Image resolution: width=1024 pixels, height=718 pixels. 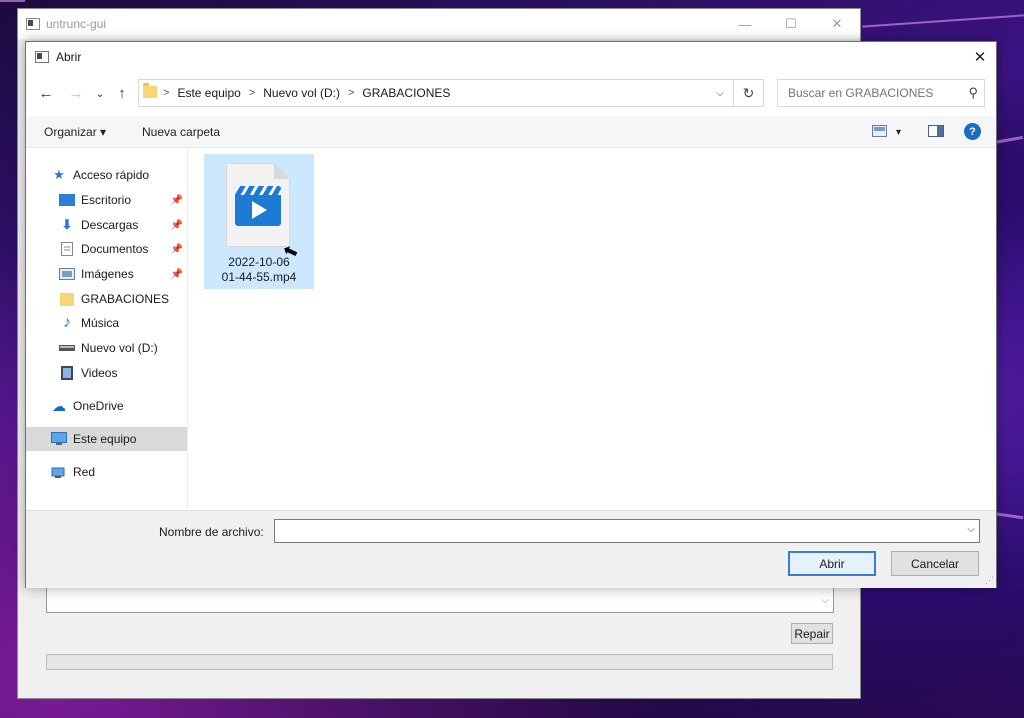 What do you see at coordinates (75, 132) in the screenshot?
I see `organize-button: Organizar ▾` at bounding box center [75, 132].